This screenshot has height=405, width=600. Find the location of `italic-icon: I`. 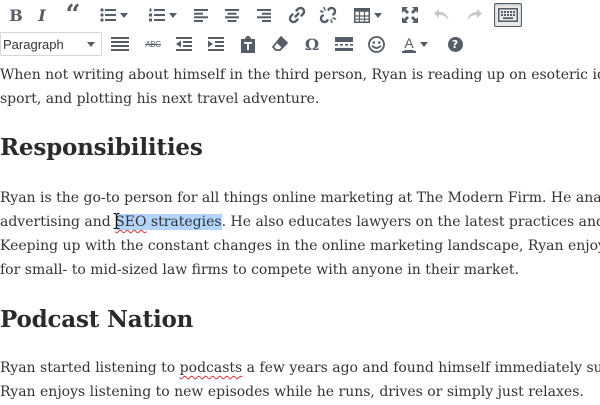

italic-icon: I is located at coordinates (42, 15).